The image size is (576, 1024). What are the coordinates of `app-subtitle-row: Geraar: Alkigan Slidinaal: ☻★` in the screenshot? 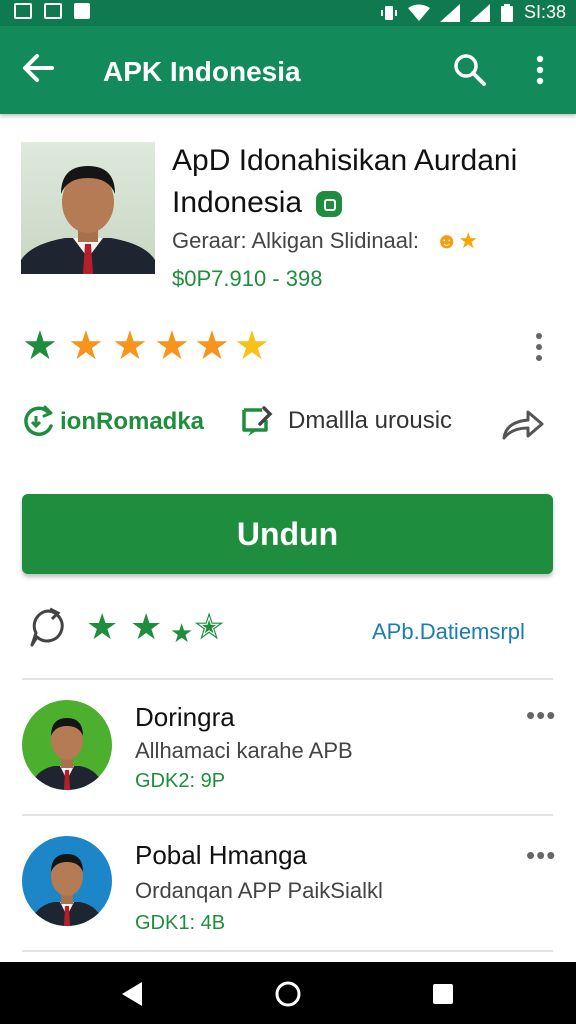 It's located at (325, 241).